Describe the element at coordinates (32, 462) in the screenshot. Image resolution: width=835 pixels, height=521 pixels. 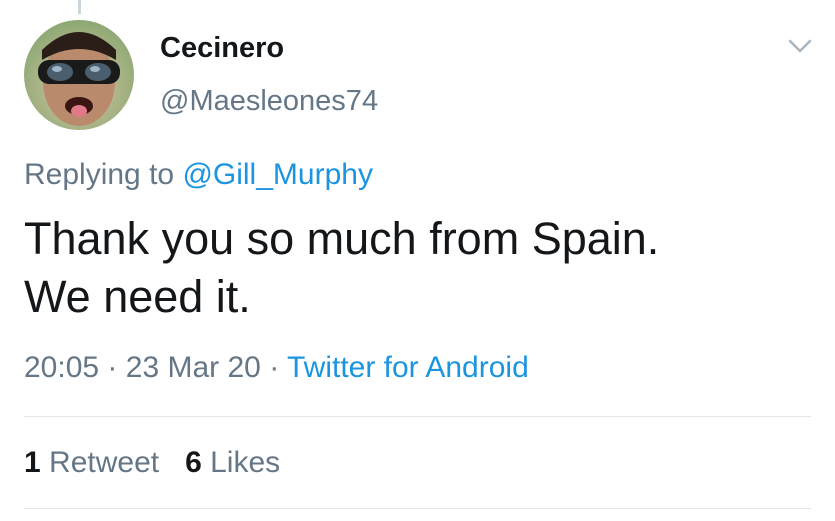
I see `retweet-count: 1` at that location.